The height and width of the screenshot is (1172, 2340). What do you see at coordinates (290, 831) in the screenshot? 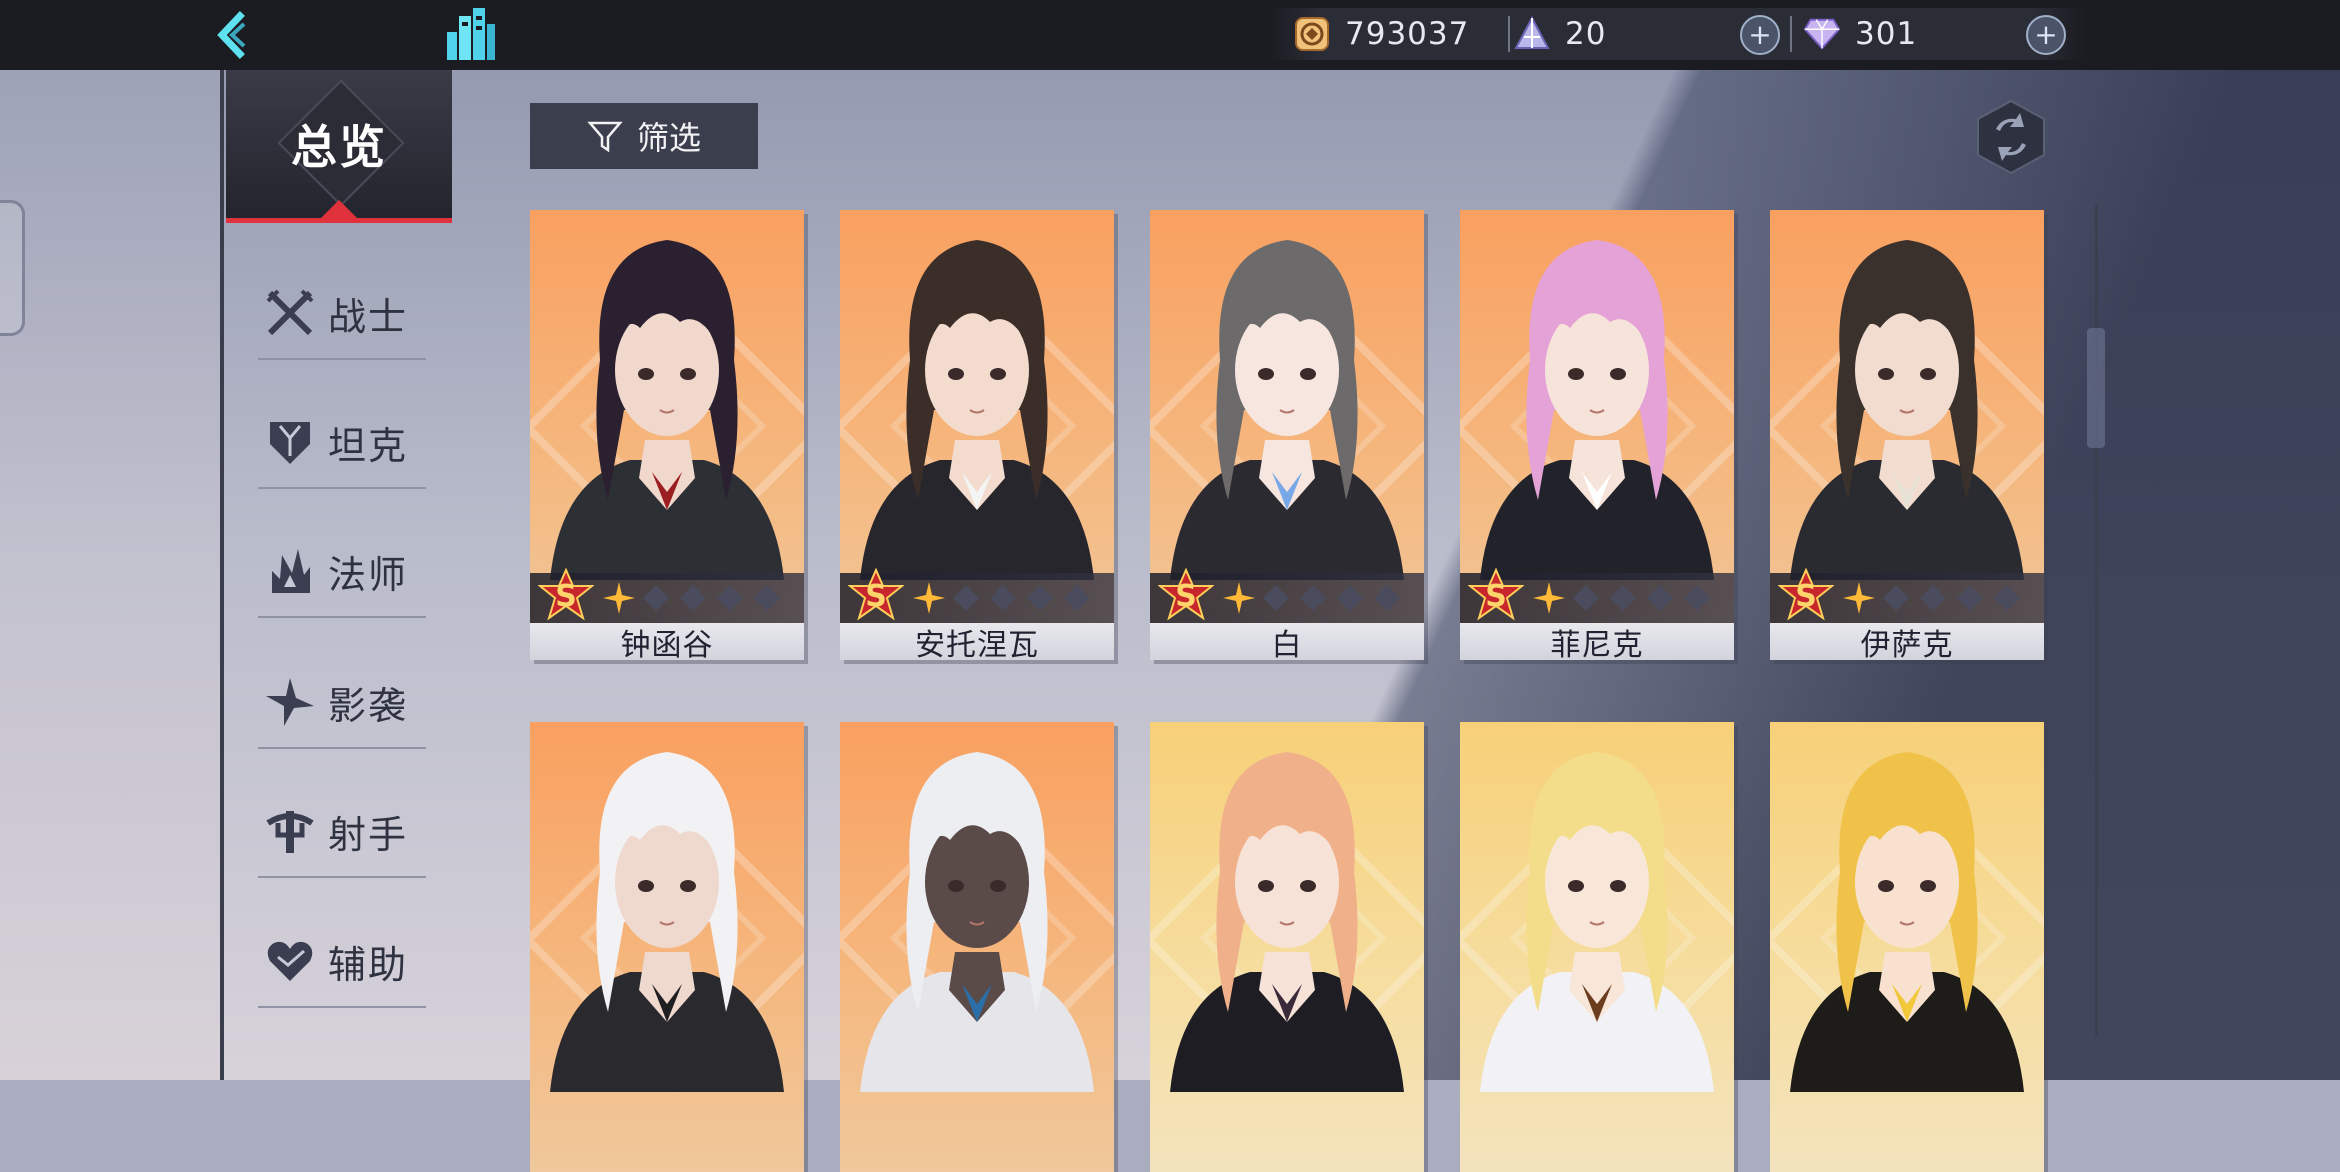
I see `crossbow-icon` at bounding box center [290, 831].